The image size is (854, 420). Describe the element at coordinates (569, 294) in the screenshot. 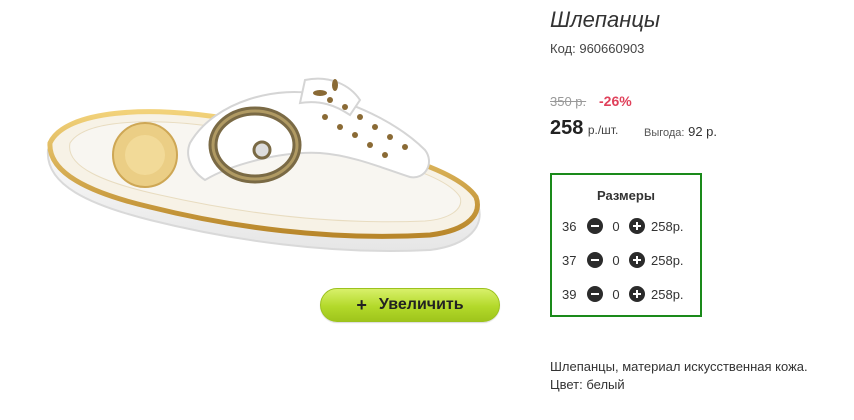

I see `size-label: 39` at that location.